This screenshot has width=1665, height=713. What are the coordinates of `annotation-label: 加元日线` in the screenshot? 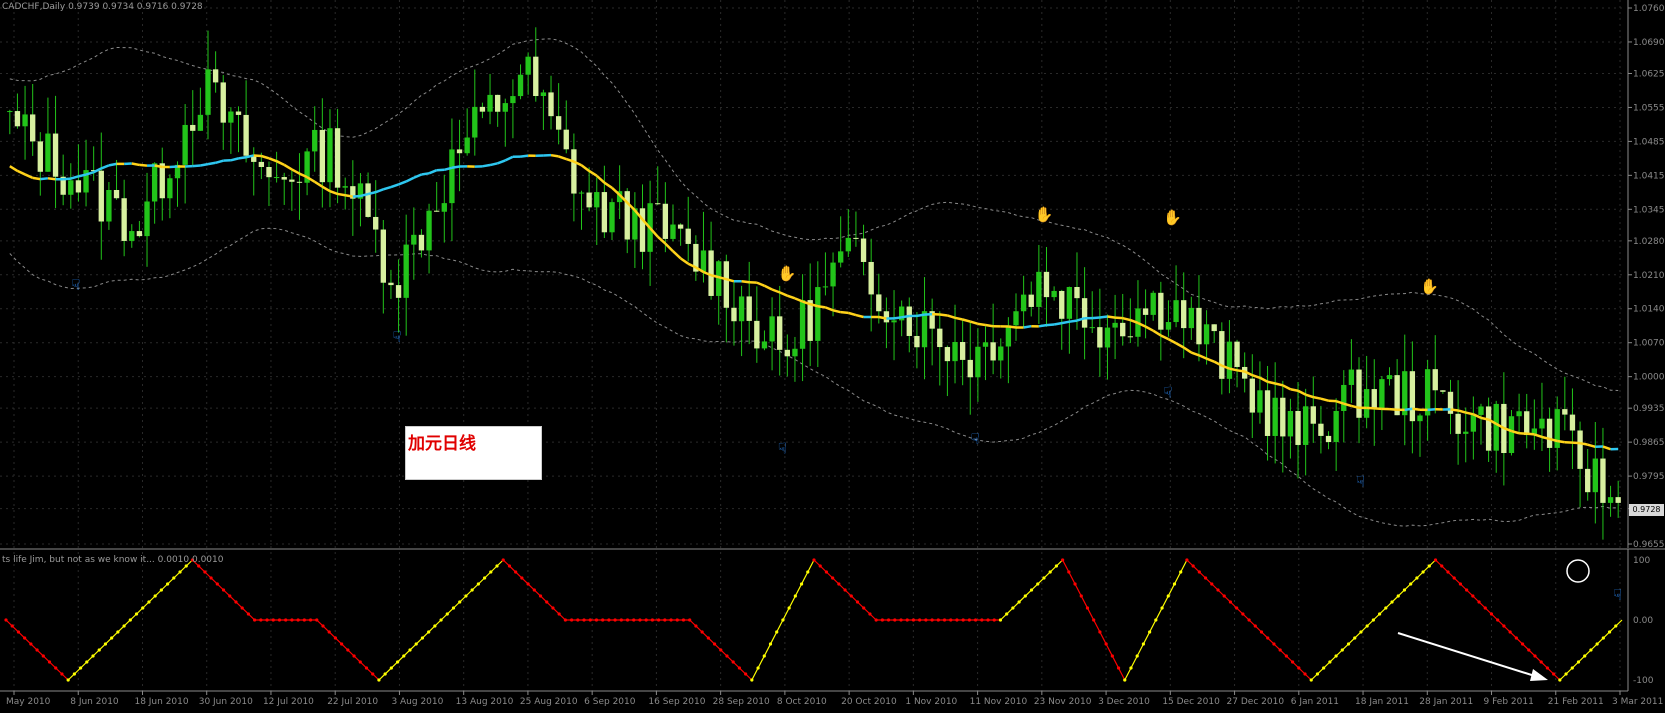 It's located at (442, 441).